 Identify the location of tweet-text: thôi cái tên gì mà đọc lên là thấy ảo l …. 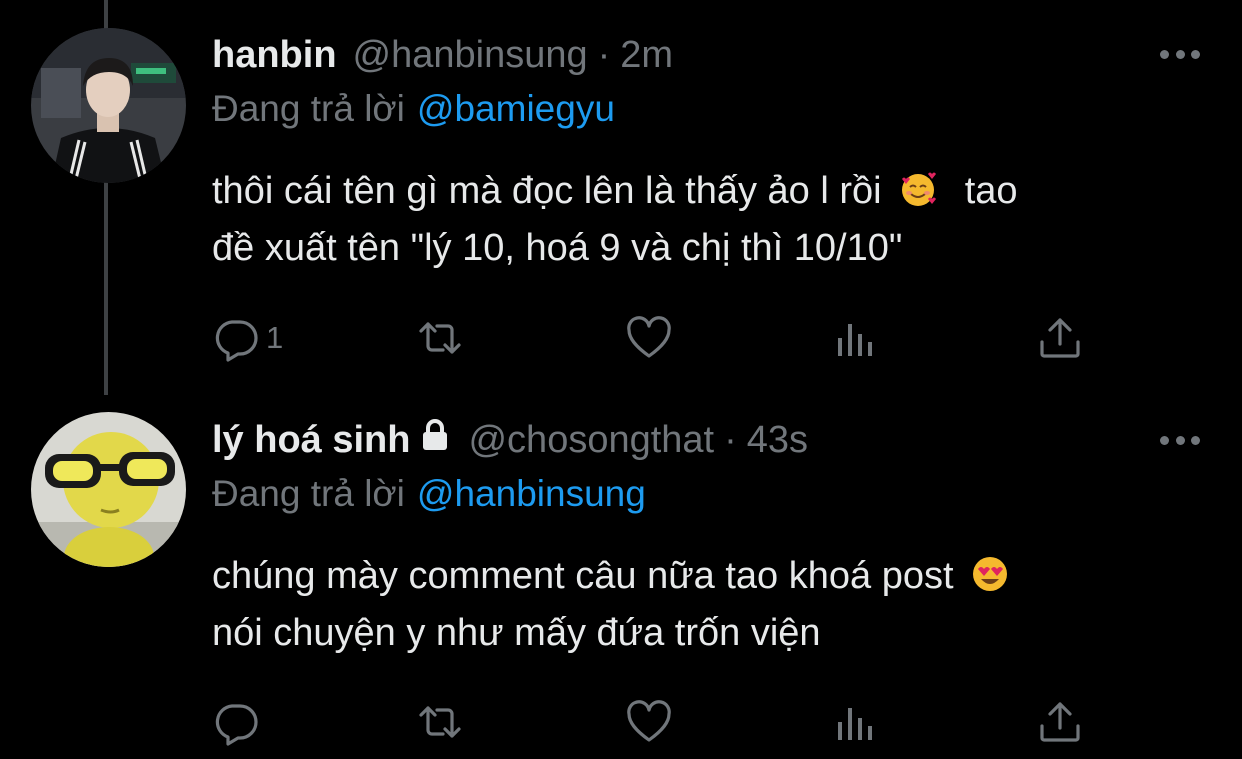
(712, 220).